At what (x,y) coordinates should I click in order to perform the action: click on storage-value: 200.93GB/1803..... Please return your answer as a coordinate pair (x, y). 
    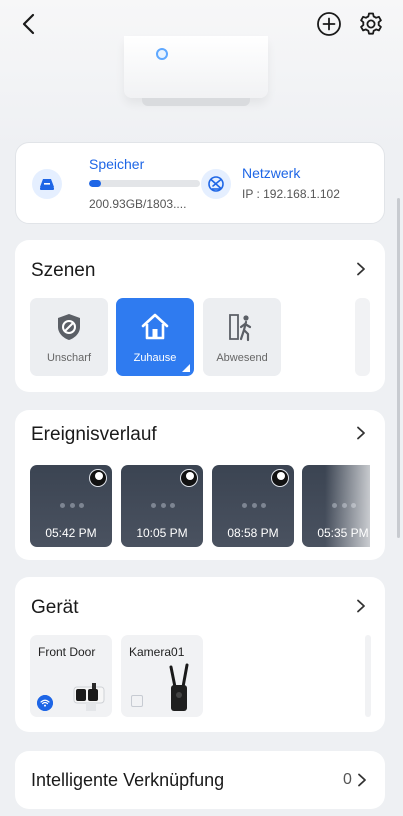
    Looking at the image, I should click on (138, 204).